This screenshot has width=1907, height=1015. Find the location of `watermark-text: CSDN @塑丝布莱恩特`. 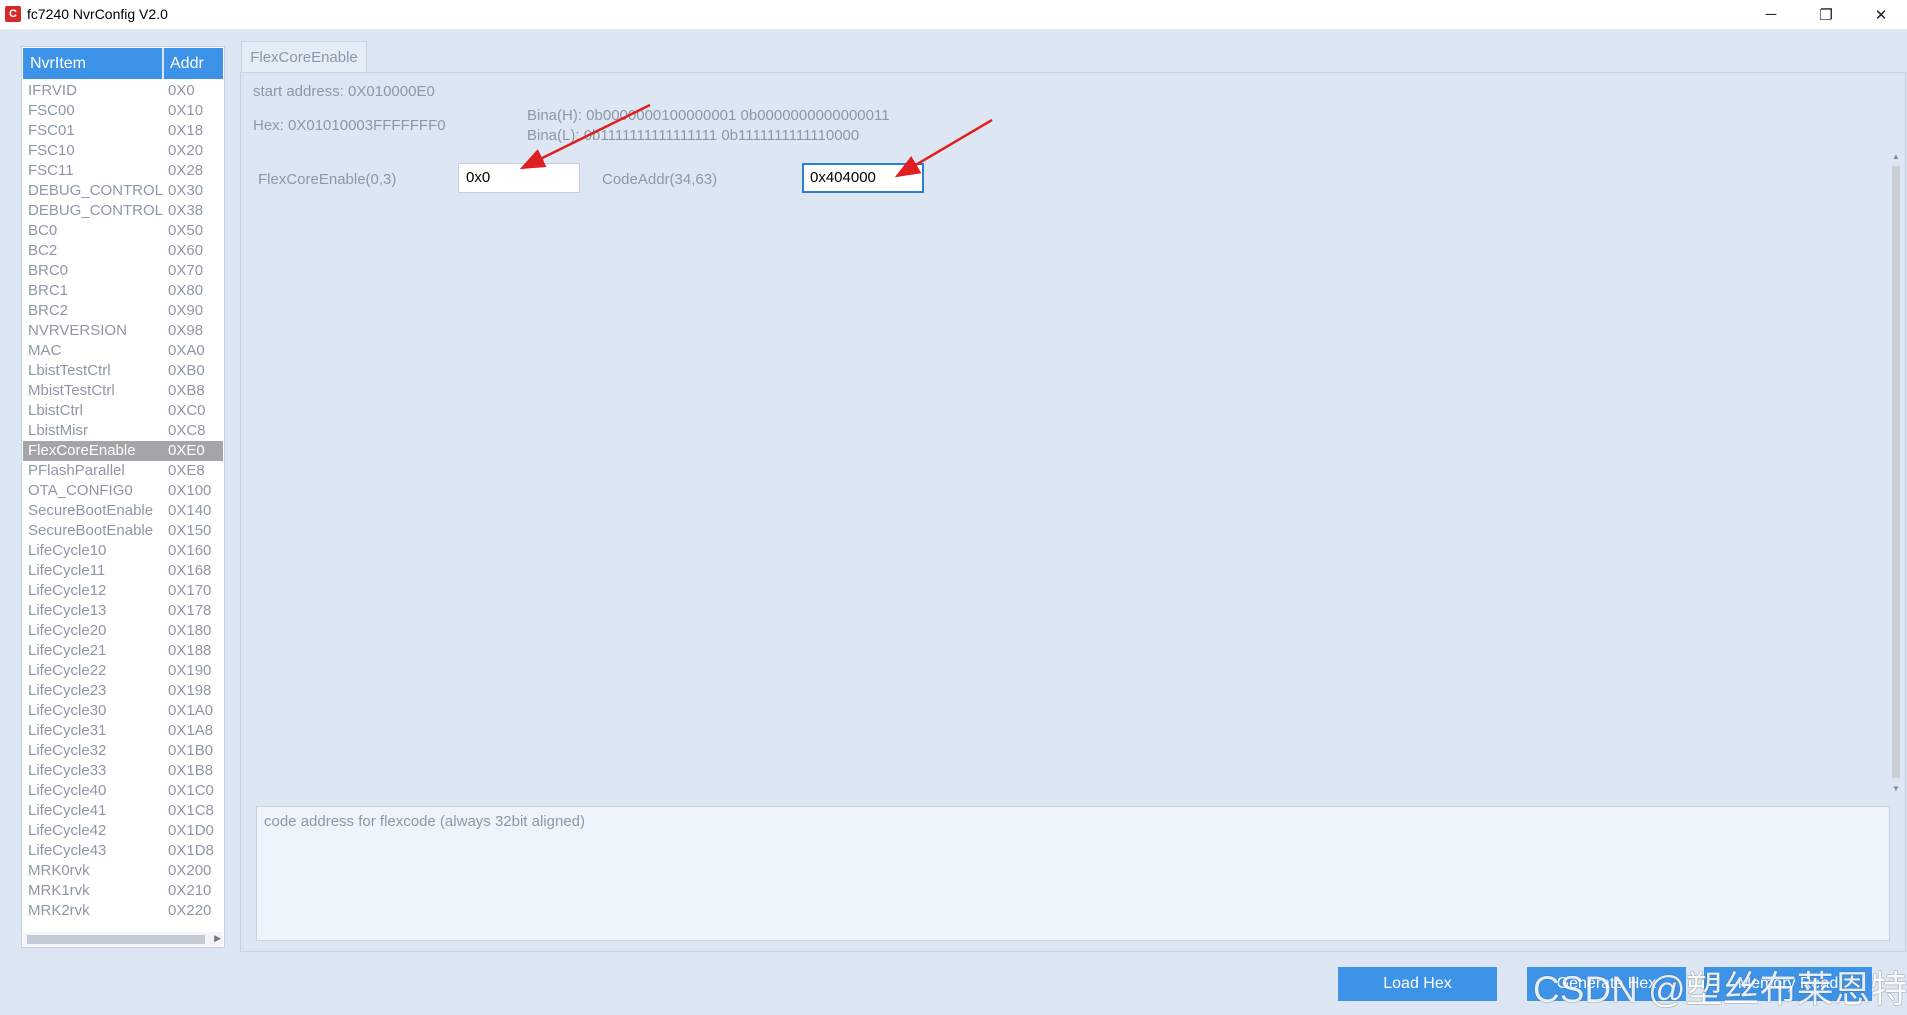

watermark-text: CSDN @塑丝布莱恩特 is located at coordinates (1720, 989).